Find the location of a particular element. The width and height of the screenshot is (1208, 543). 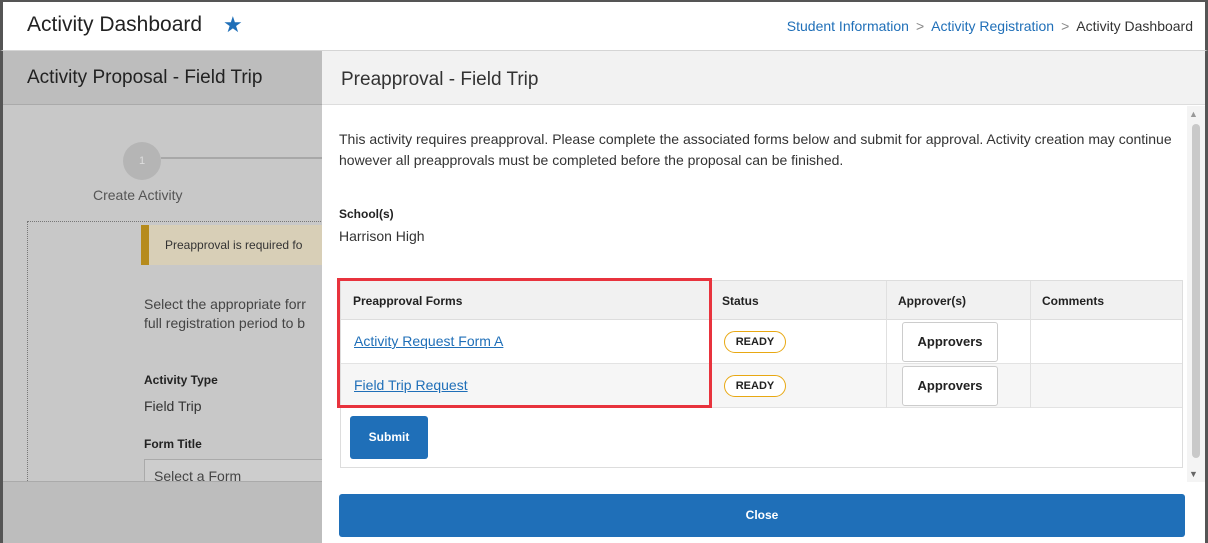

description-line: full registration period to b is located at coordinates (225, 323).